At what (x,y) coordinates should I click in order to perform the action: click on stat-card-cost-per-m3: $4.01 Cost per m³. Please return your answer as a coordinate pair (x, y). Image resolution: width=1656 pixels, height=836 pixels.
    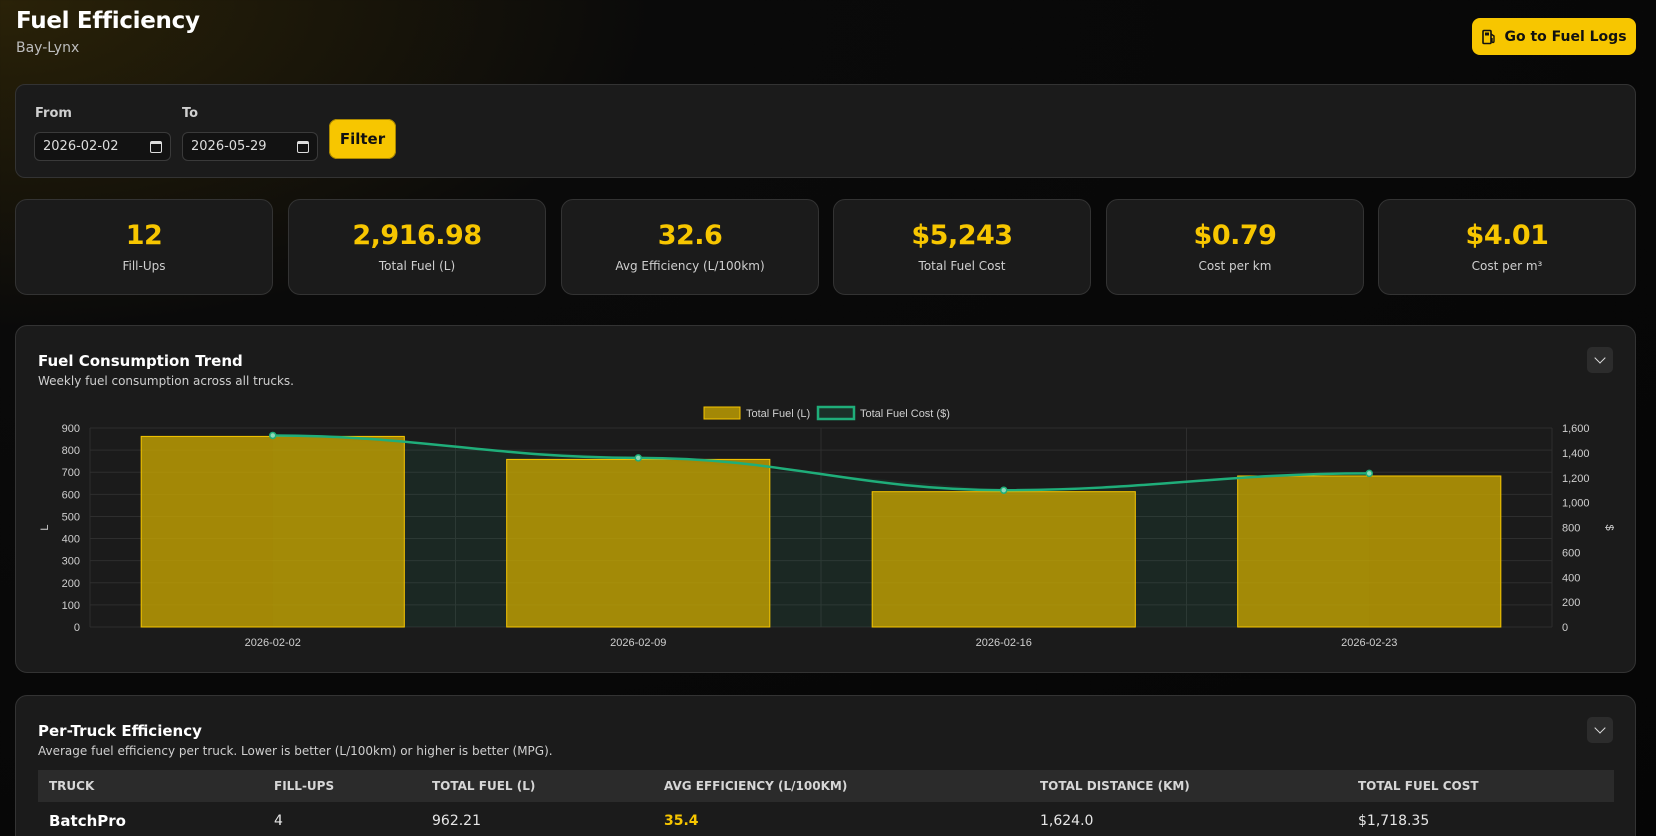
    Looking at the image, I should click on (1507, 247).